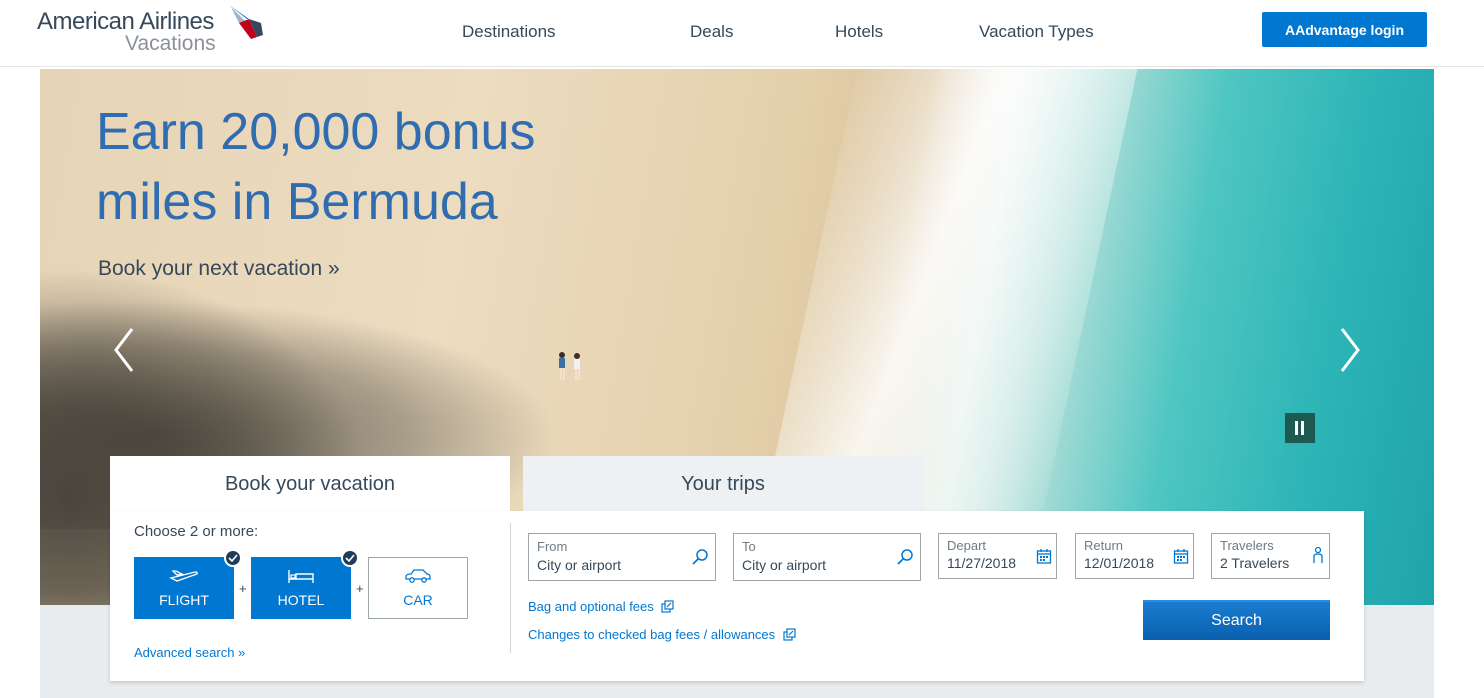  Describe the element at coordinates (1104, 545) in the screenshot. I see `return-label: Return` at that location.